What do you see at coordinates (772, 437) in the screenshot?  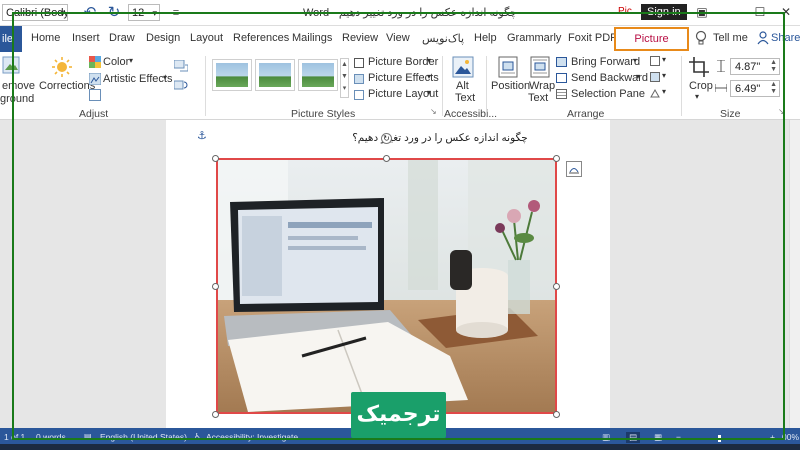 I see `zoom-in-icon: +` at bounding box center [772, 437].